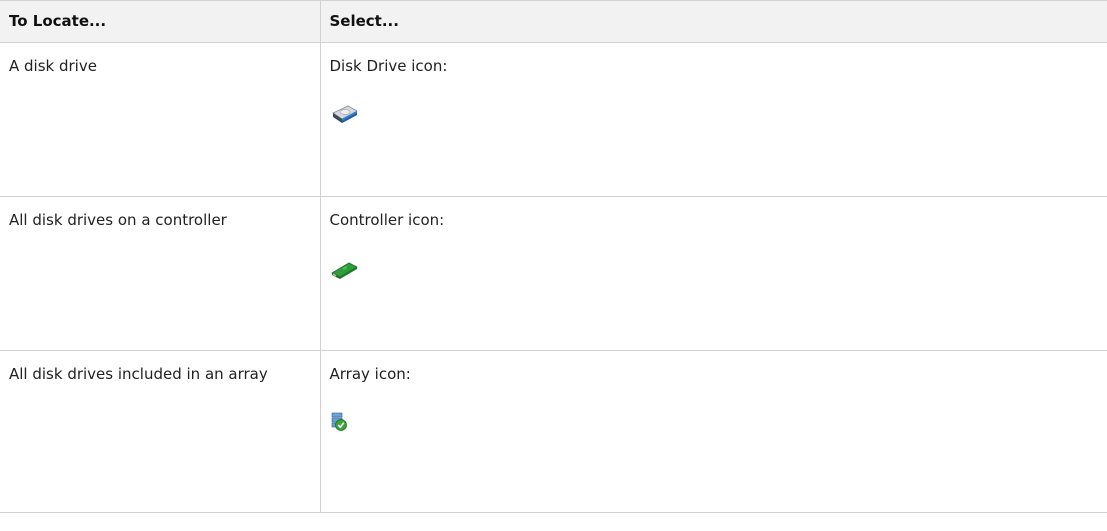 The height and width of the screenshot is (531, 1107). I want to click on array-icon, so click(345, 421).